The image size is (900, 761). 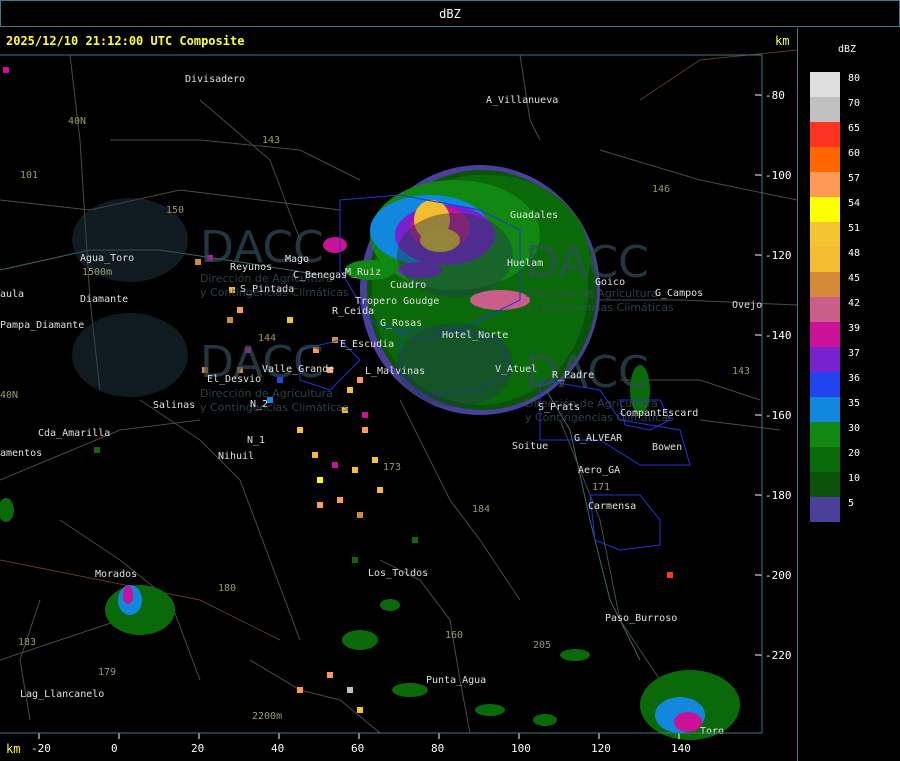 I want to click on y-tick-label: -180, so click(x=778, y=495).